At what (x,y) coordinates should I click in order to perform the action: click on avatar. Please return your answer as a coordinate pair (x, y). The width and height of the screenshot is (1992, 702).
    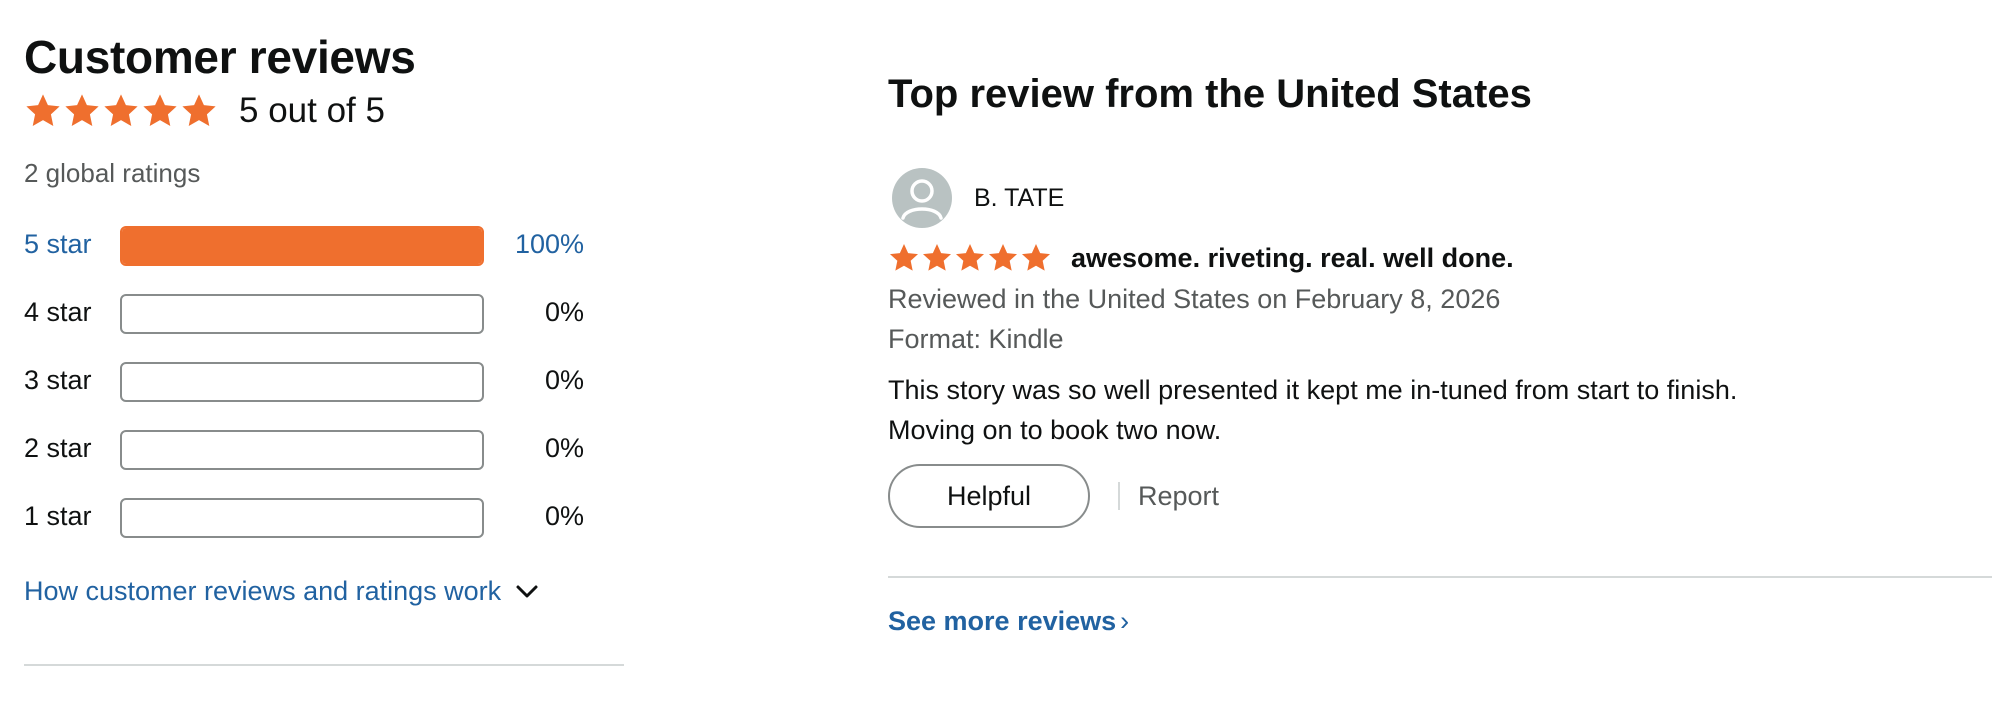
    Looking at the image, I should click on (922, 198).